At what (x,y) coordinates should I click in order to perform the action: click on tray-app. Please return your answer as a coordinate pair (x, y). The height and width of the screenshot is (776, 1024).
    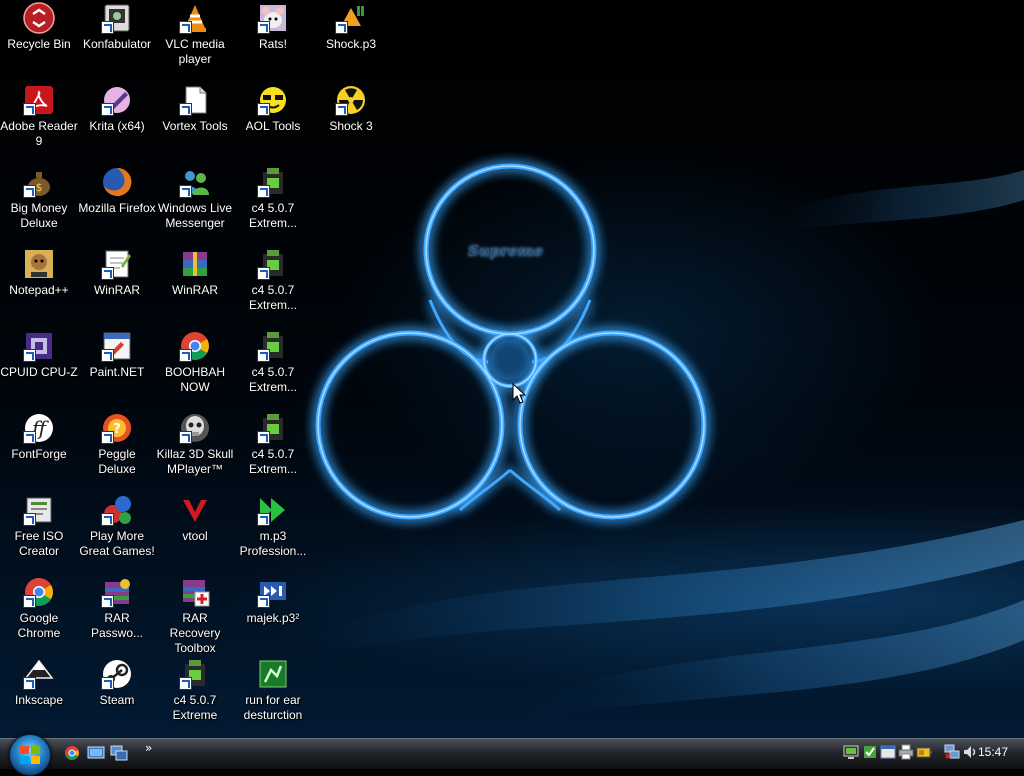
    Looking at the image, I should click on (870, 752).